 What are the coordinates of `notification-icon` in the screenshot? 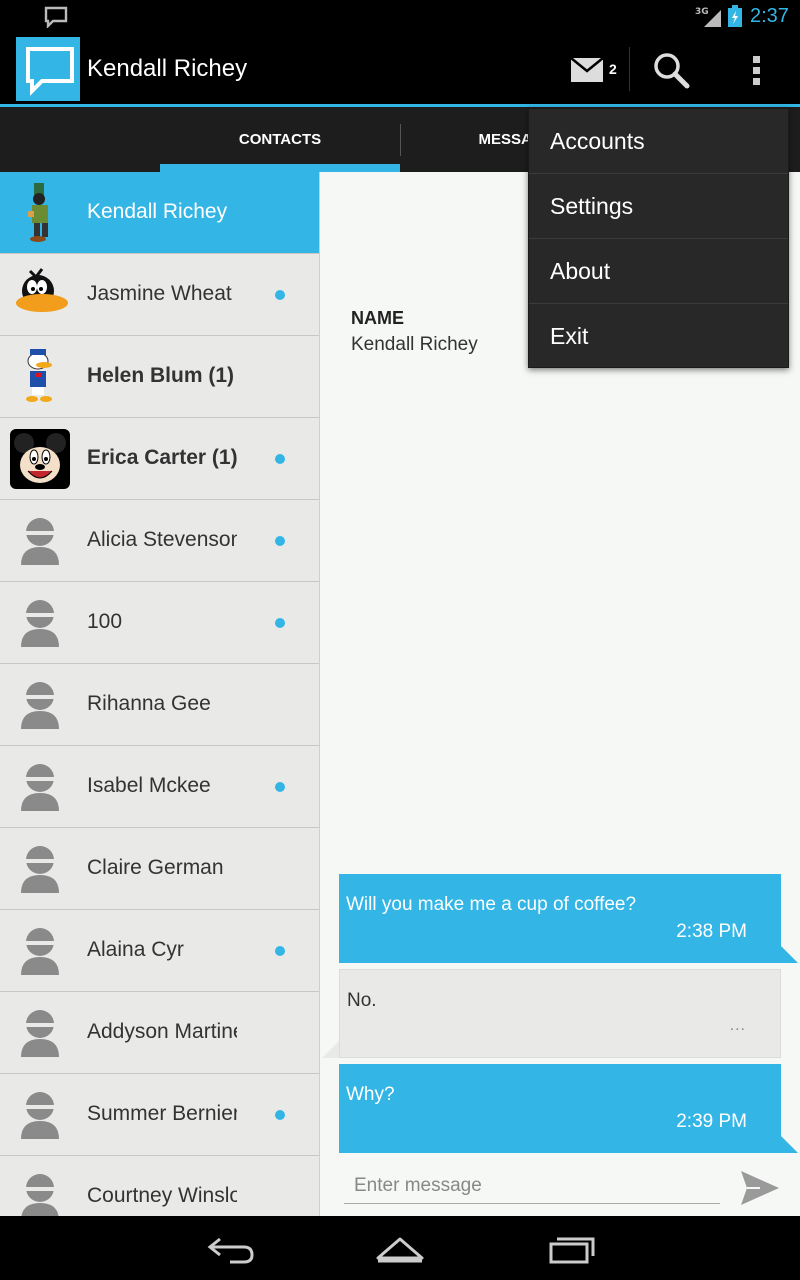 It's located at (56, 17).